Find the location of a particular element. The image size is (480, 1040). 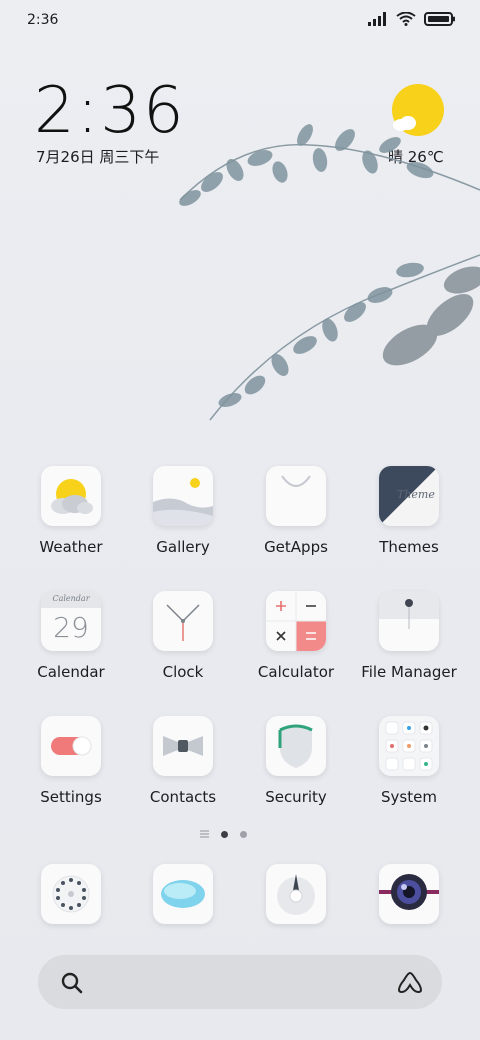

message-bubble-icon is located at coordinates (183, 894).